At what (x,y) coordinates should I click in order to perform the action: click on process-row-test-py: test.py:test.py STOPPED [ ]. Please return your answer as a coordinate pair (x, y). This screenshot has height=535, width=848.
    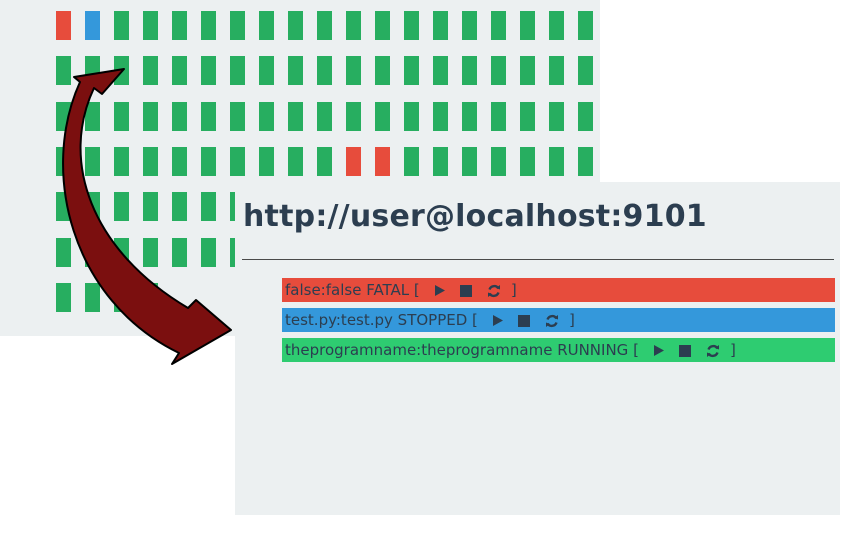
    Looking at the image, I should click on (558, 320).